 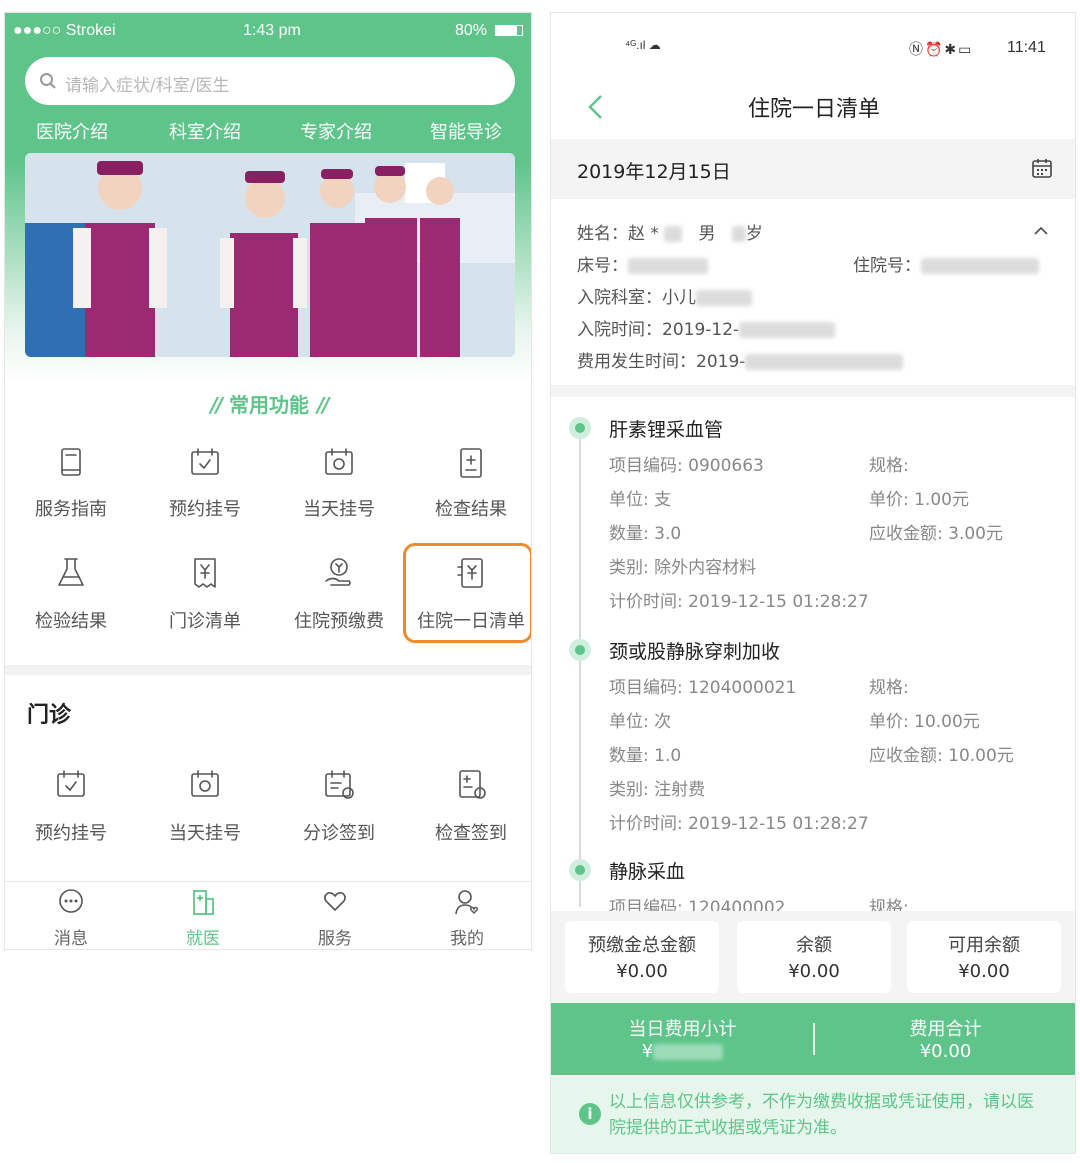 I want to click on outpatient-section-title: 门诊, so click(x=49, y=715).